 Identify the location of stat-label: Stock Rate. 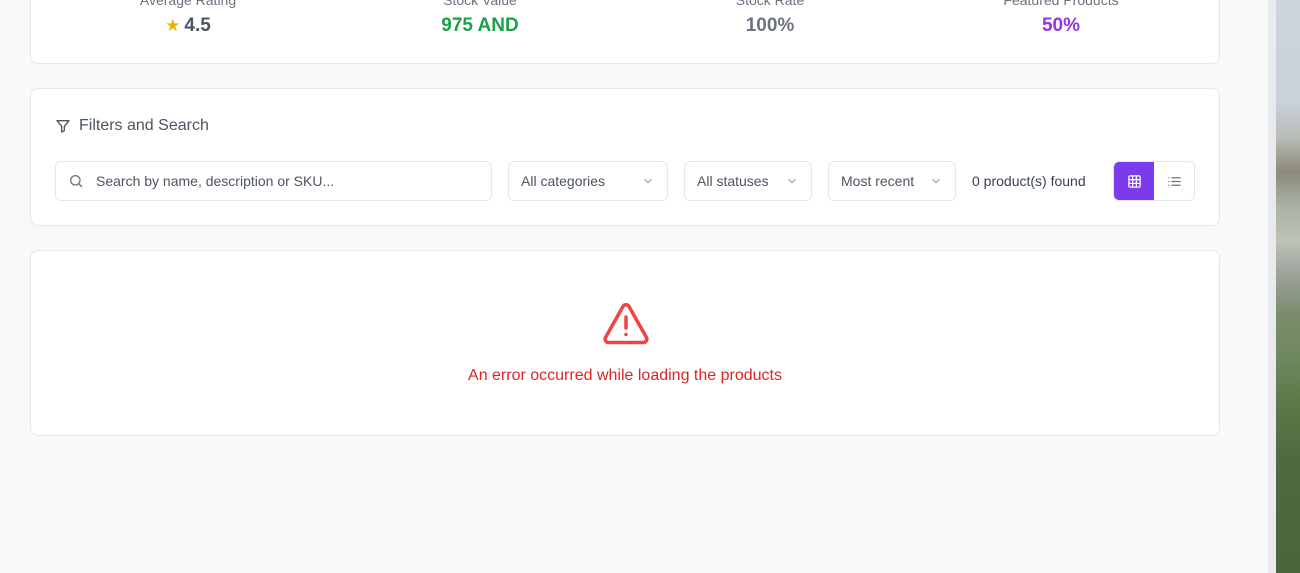
(770, 4).